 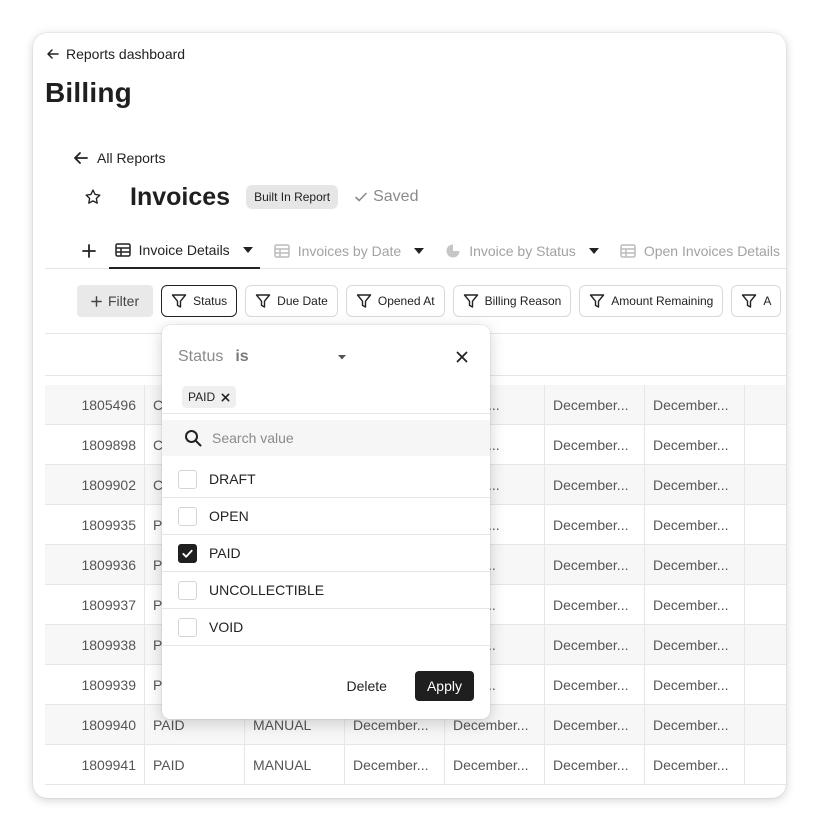 I want to click on tag-label: PAID, so click(x=202, y=397).